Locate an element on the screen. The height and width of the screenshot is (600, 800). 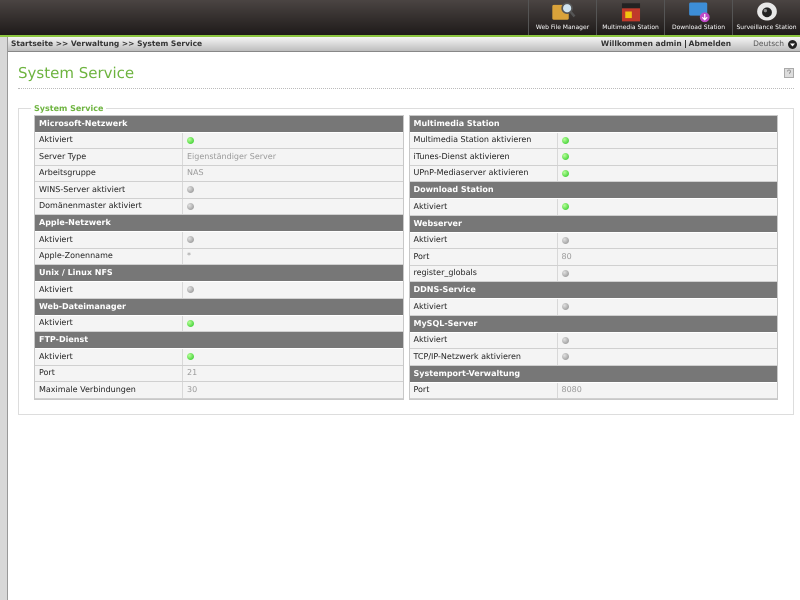
row-label: Multimedia Station aktivieren is located at coordinates (484, 140).